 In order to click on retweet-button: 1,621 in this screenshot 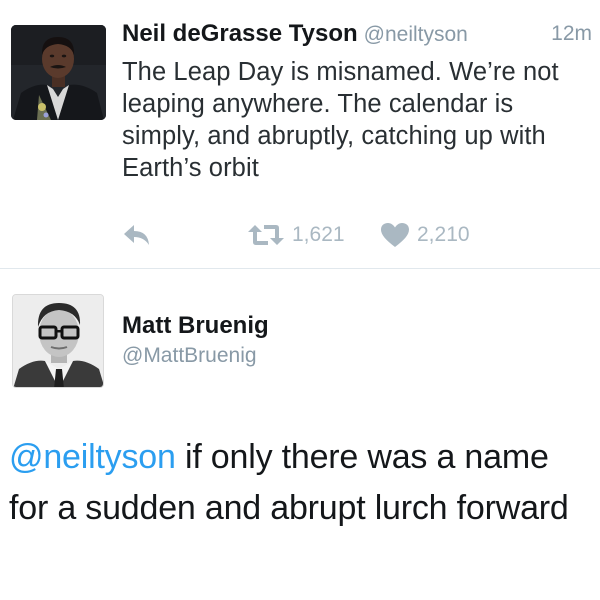, I will do `click(296, 235)`.